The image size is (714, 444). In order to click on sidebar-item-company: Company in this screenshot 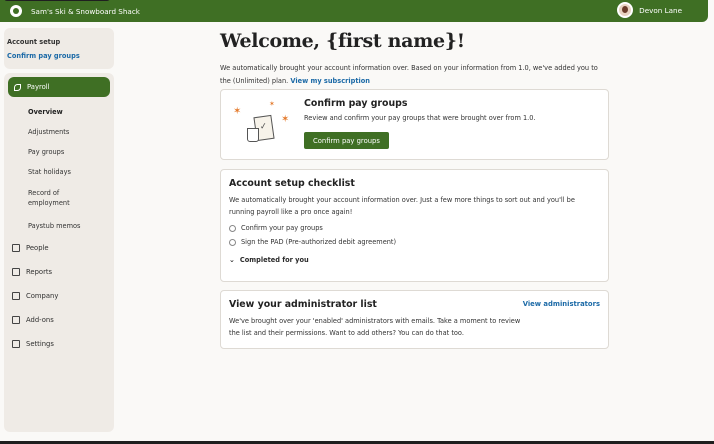, I will do `click(59, 296)`.